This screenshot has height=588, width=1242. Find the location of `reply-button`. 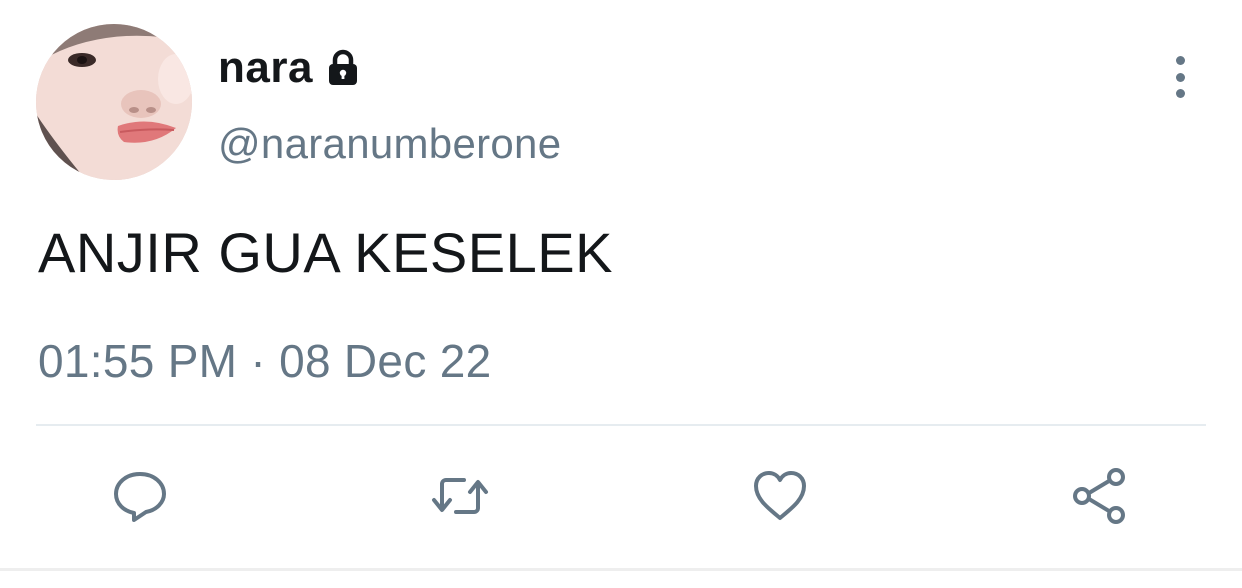

reply-button is located at coordinates (140, 496).